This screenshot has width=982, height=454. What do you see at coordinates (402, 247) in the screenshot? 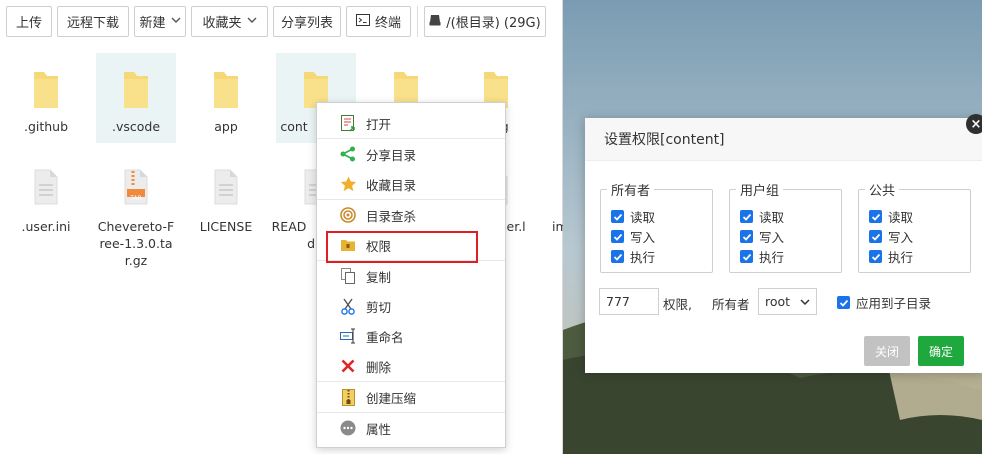
I see `highlight-box` at bounding box center [402, 247].